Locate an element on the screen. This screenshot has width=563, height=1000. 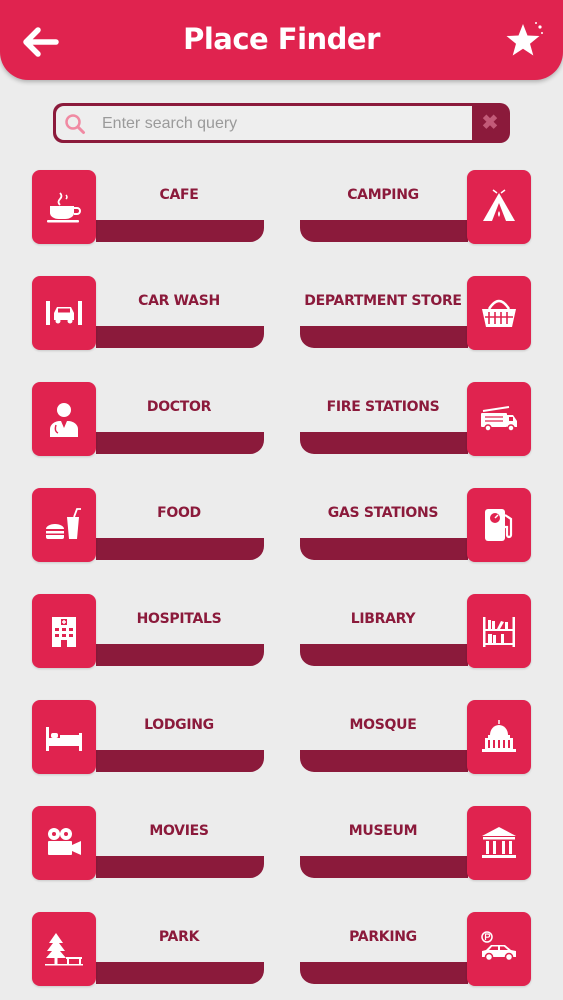
search-icon is located at coordinates (75, 124).